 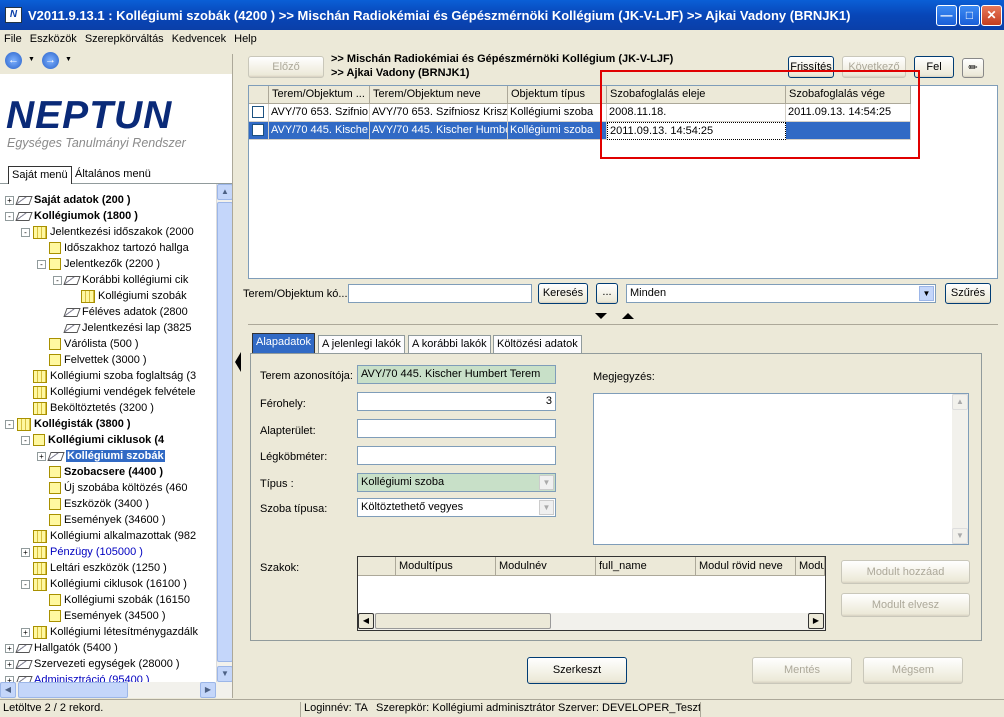 I want to click on tree-item: - Korábbi kollégiumi cik, so click(x=120, y=280).